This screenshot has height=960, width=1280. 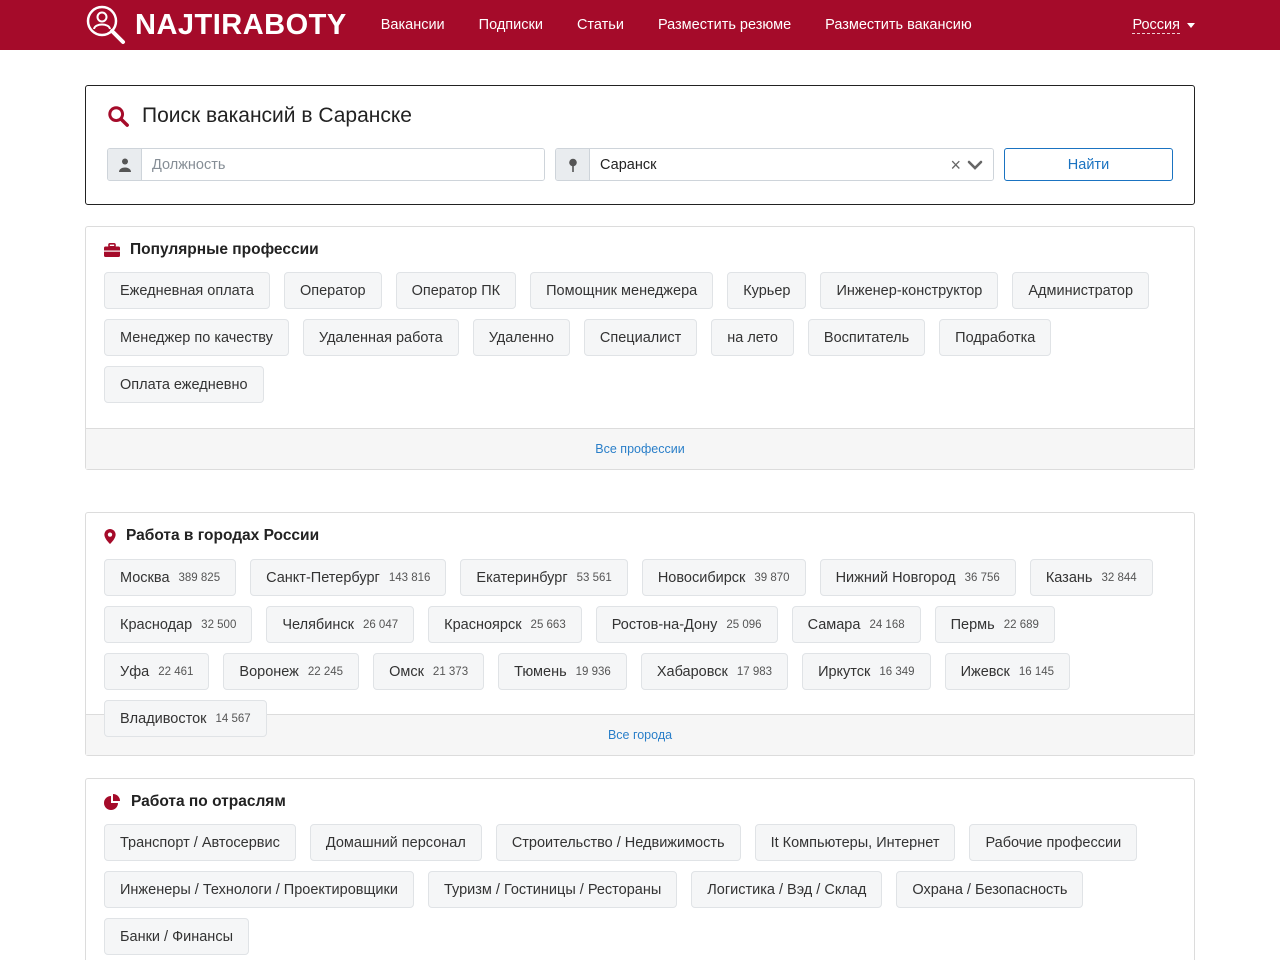 I want to click on industry-chip: Логистика / Вэд / Склад, so click(x=787, y=889).